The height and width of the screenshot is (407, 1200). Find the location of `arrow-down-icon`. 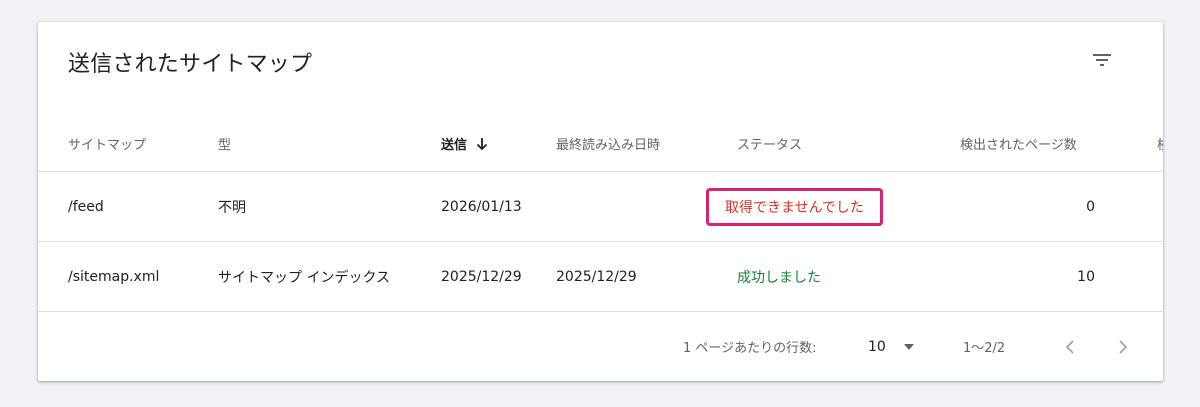

arrow-down-icon is located at coordinates (482, 144).